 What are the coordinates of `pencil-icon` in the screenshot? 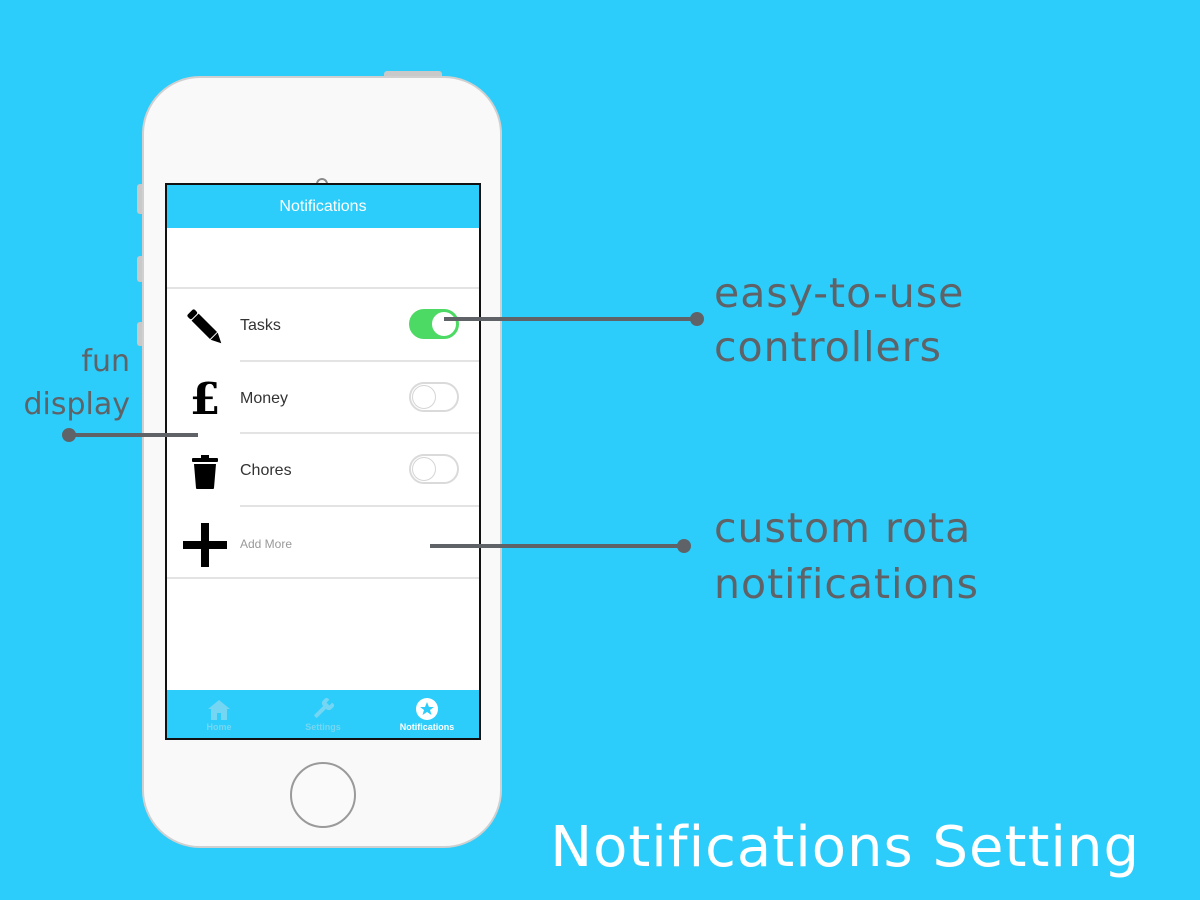 It's located at (205, 327).